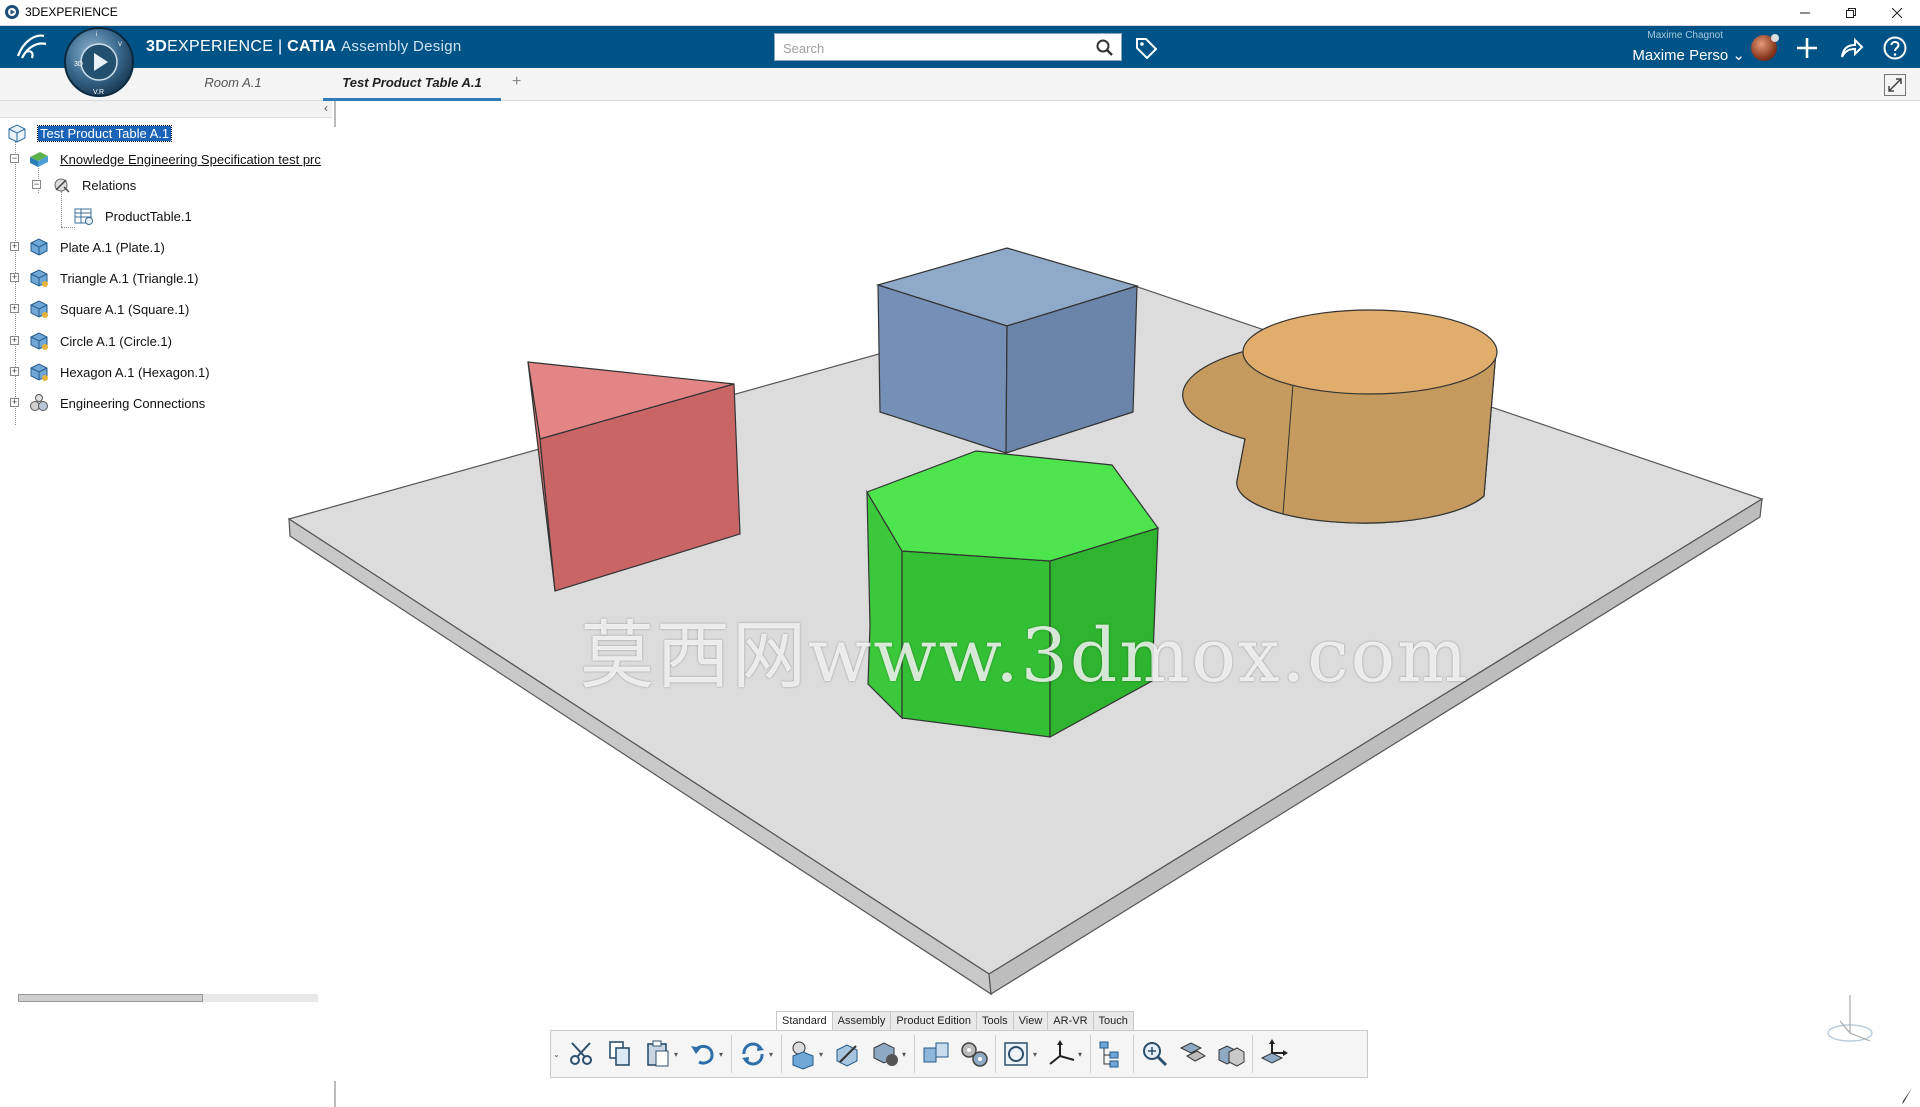 Image resolution: width=1920 pixels, height=1107 pixels. I want to click on tab-room: Room A.1, so click(233, 83).